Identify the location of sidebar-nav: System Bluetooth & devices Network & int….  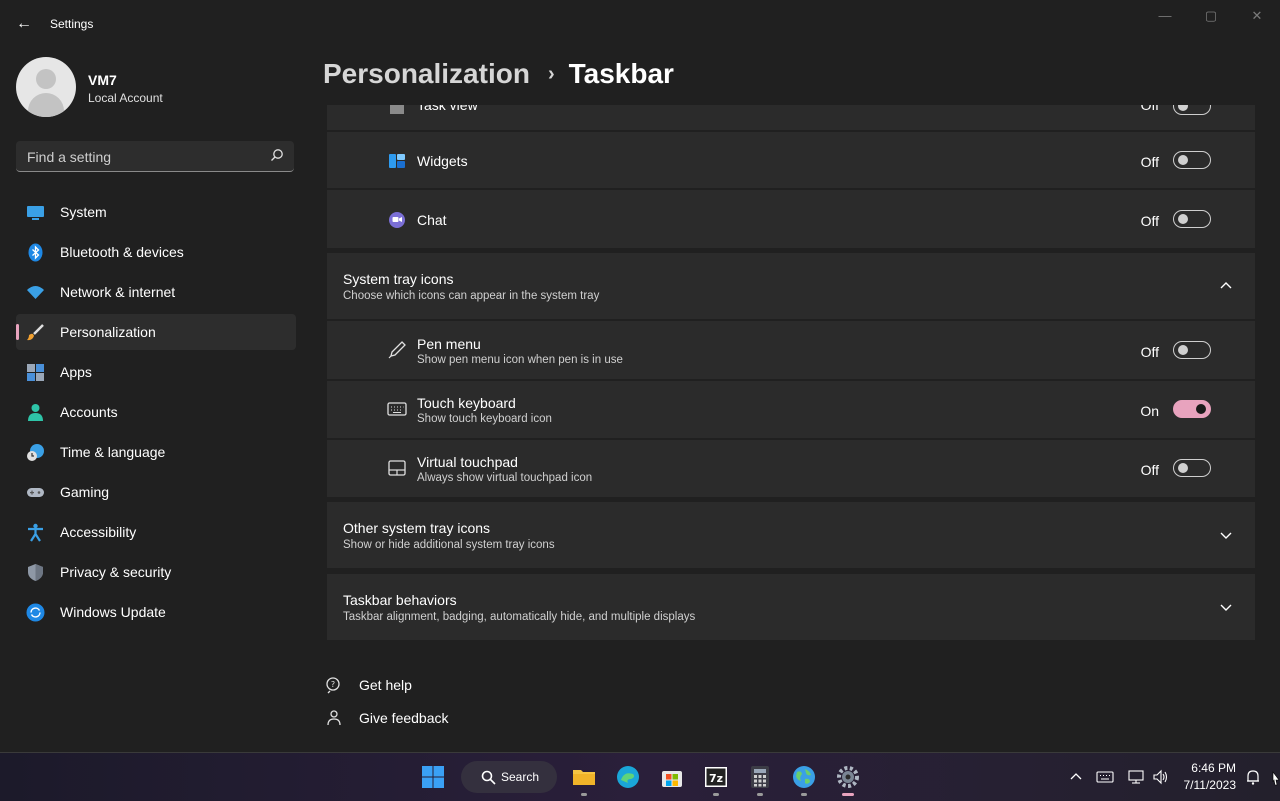
(156, 414).